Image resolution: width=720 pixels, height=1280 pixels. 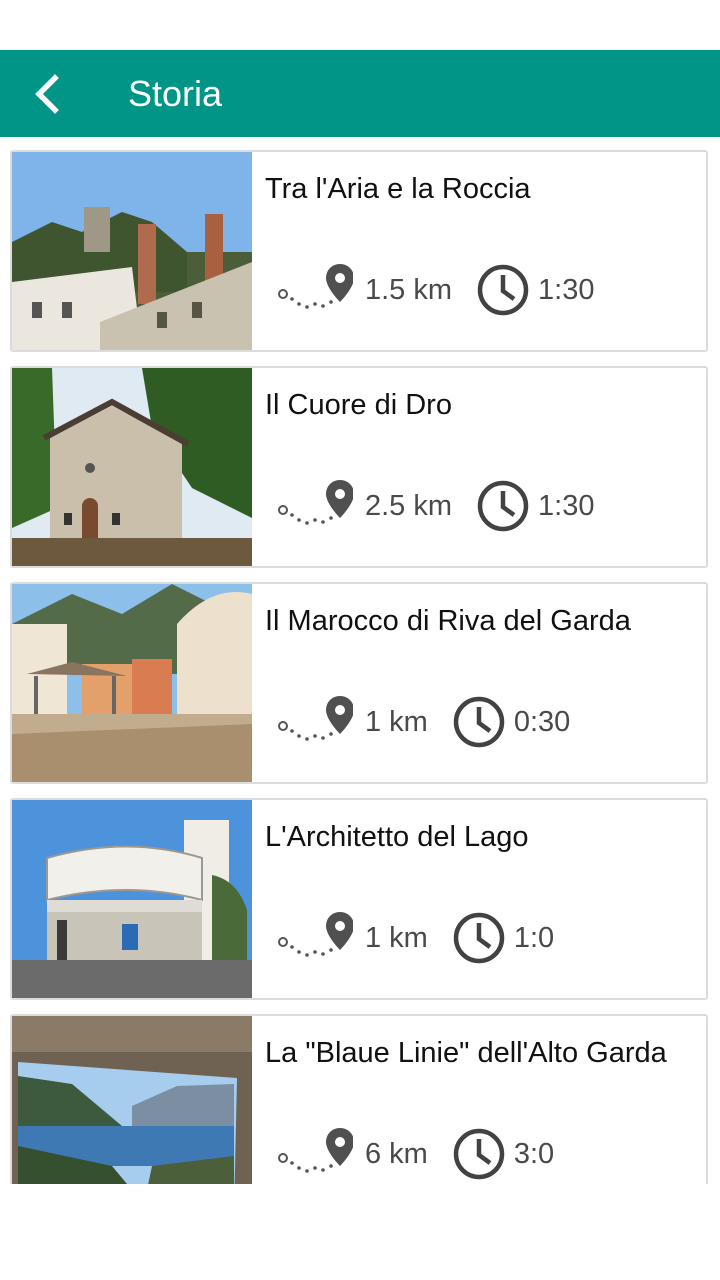 I want to click on route-meta: 6 km 3:0, so click(x=414, y=1154).